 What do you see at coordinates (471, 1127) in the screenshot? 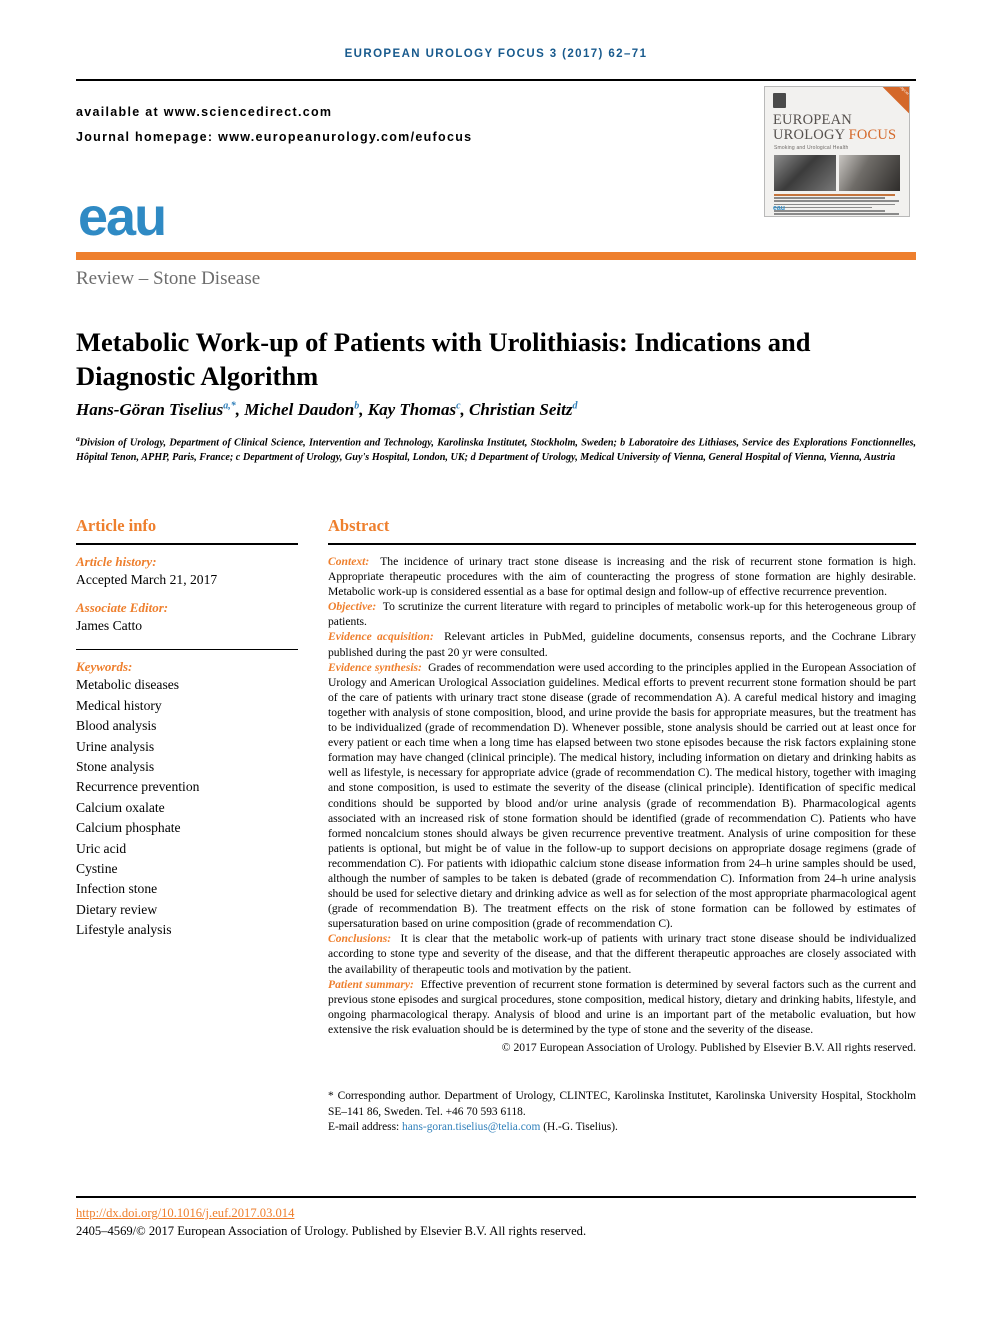
I see `email-link: hans-goran.tiselius@telia.com` at bounding box center [471, 1127].